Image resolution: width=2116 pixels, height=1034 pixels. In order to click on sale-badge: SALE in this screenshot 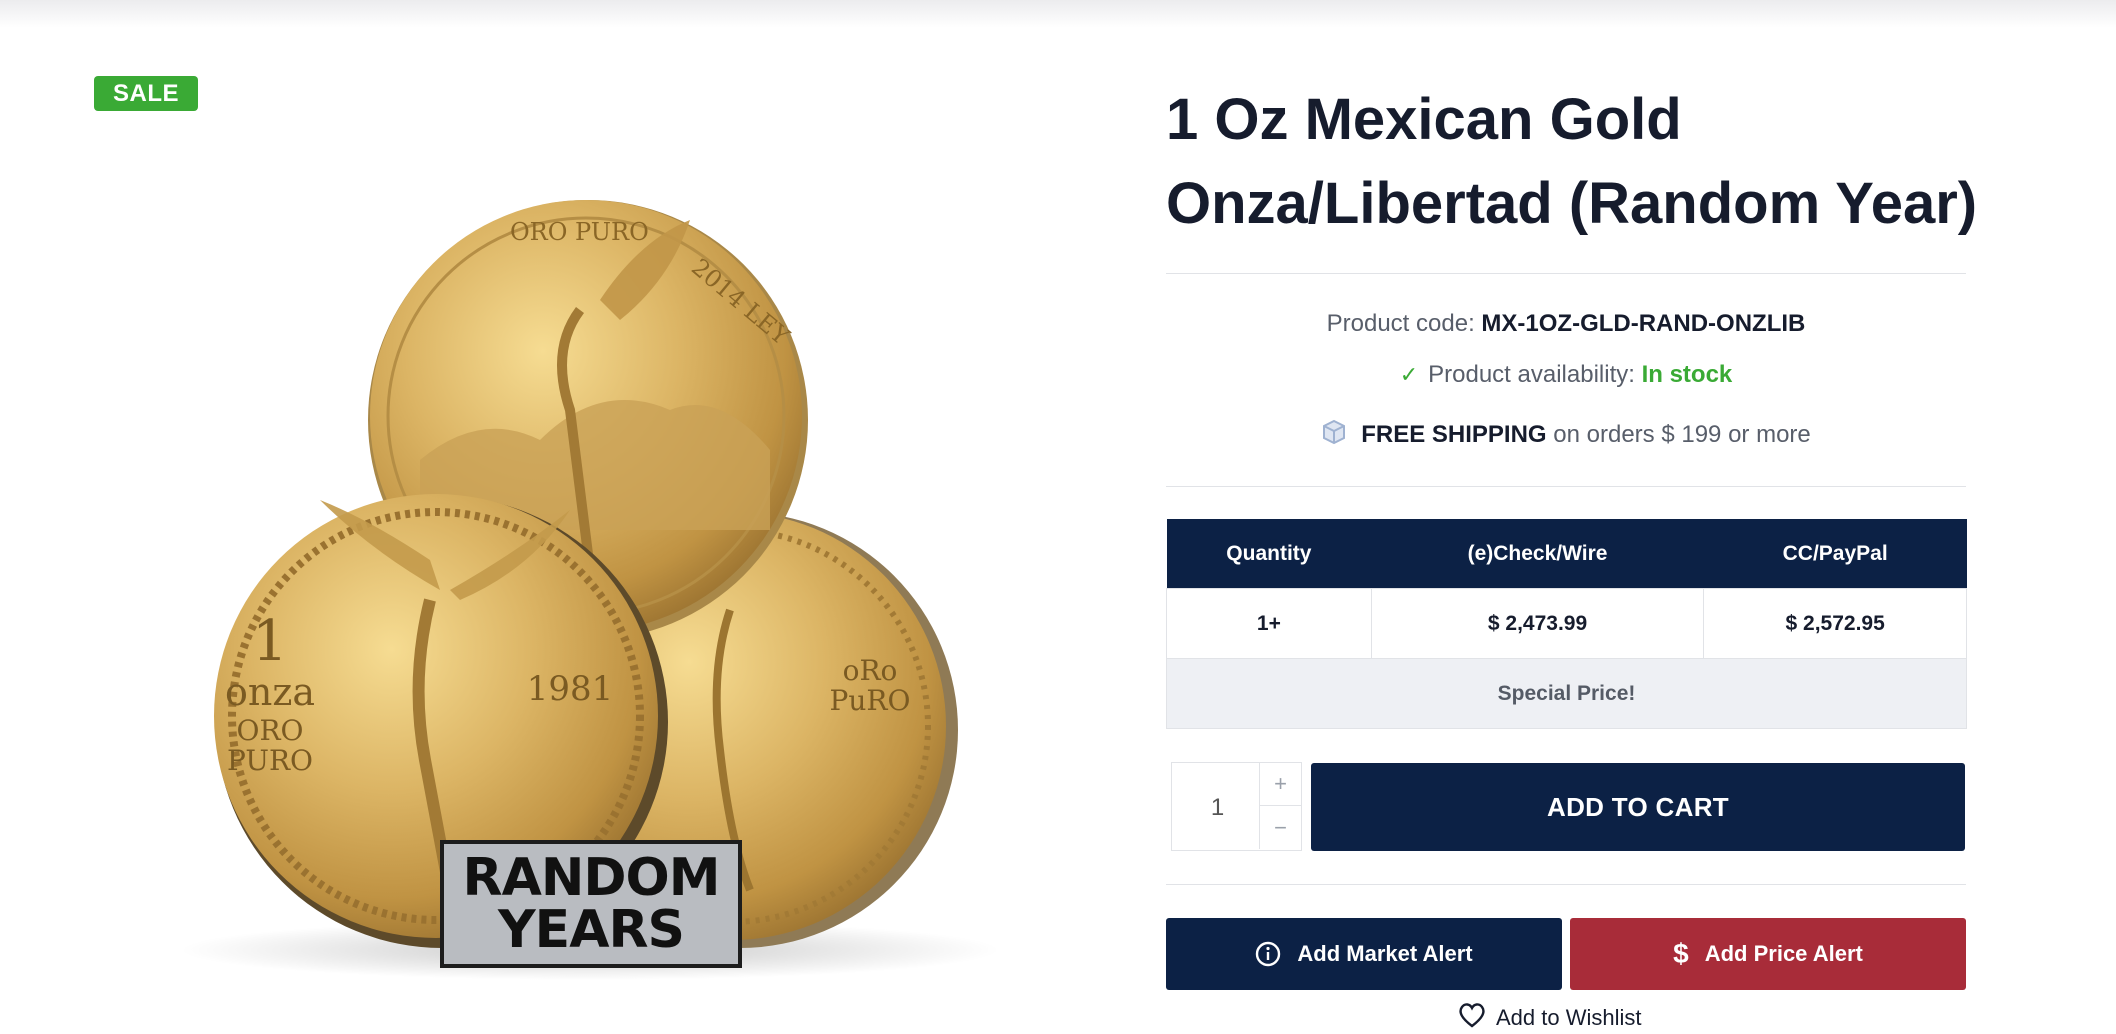, I will do `click(146, 93)`.